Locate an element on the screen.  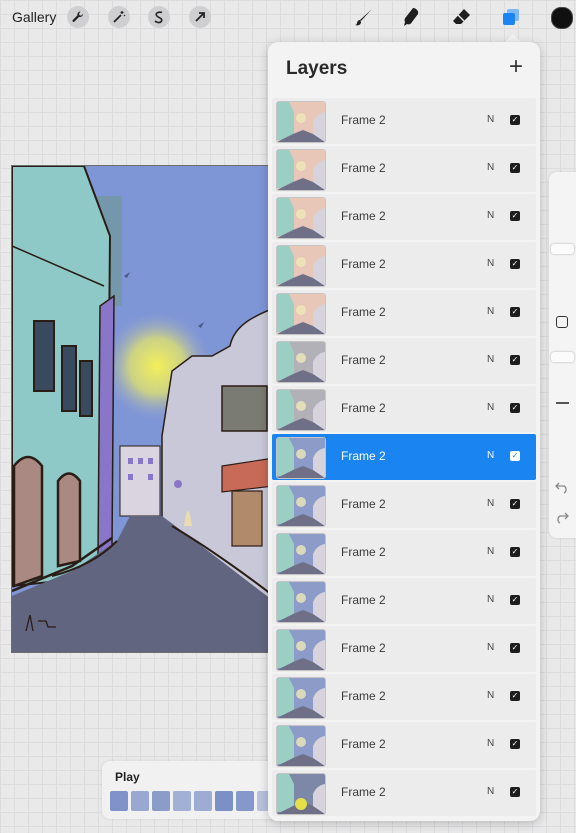
play-button: Play is located at coordinates (127, 777).